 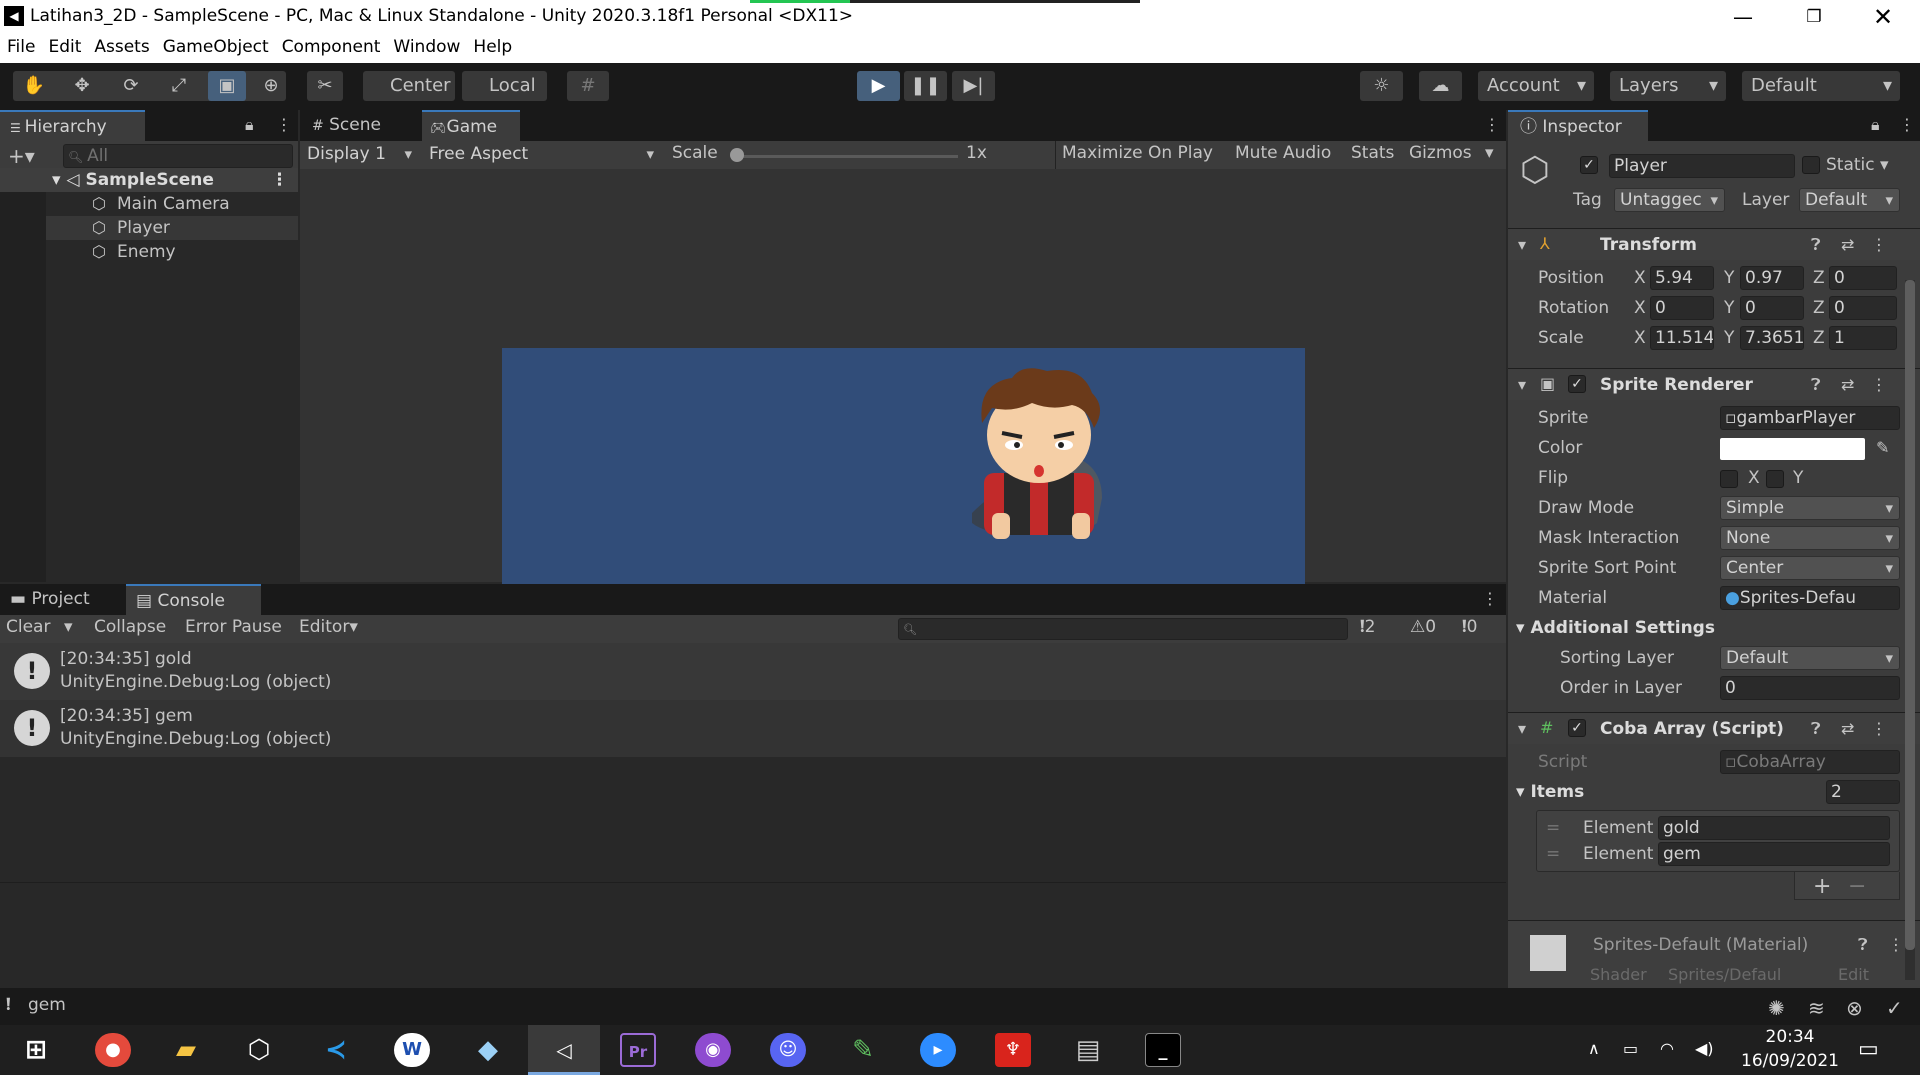 I want to click on rotation-y-field: 0, so click(x=1772, y=308).